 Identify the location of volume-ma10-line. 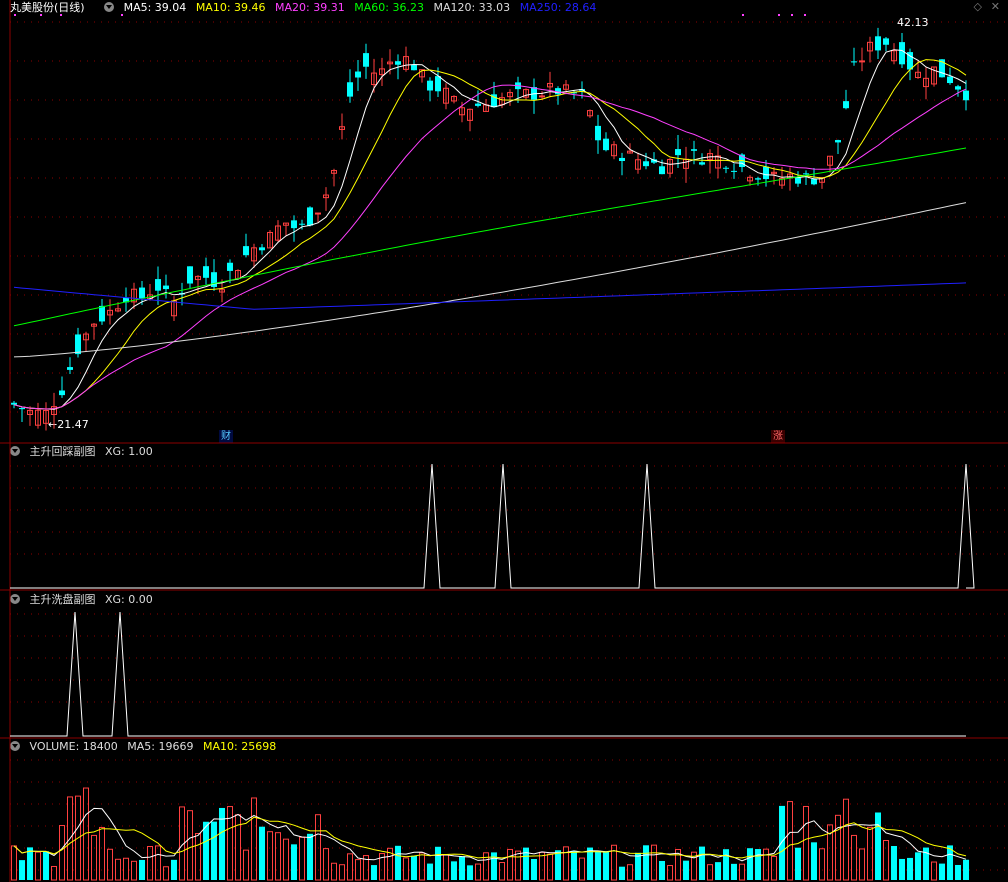
(490, 837).